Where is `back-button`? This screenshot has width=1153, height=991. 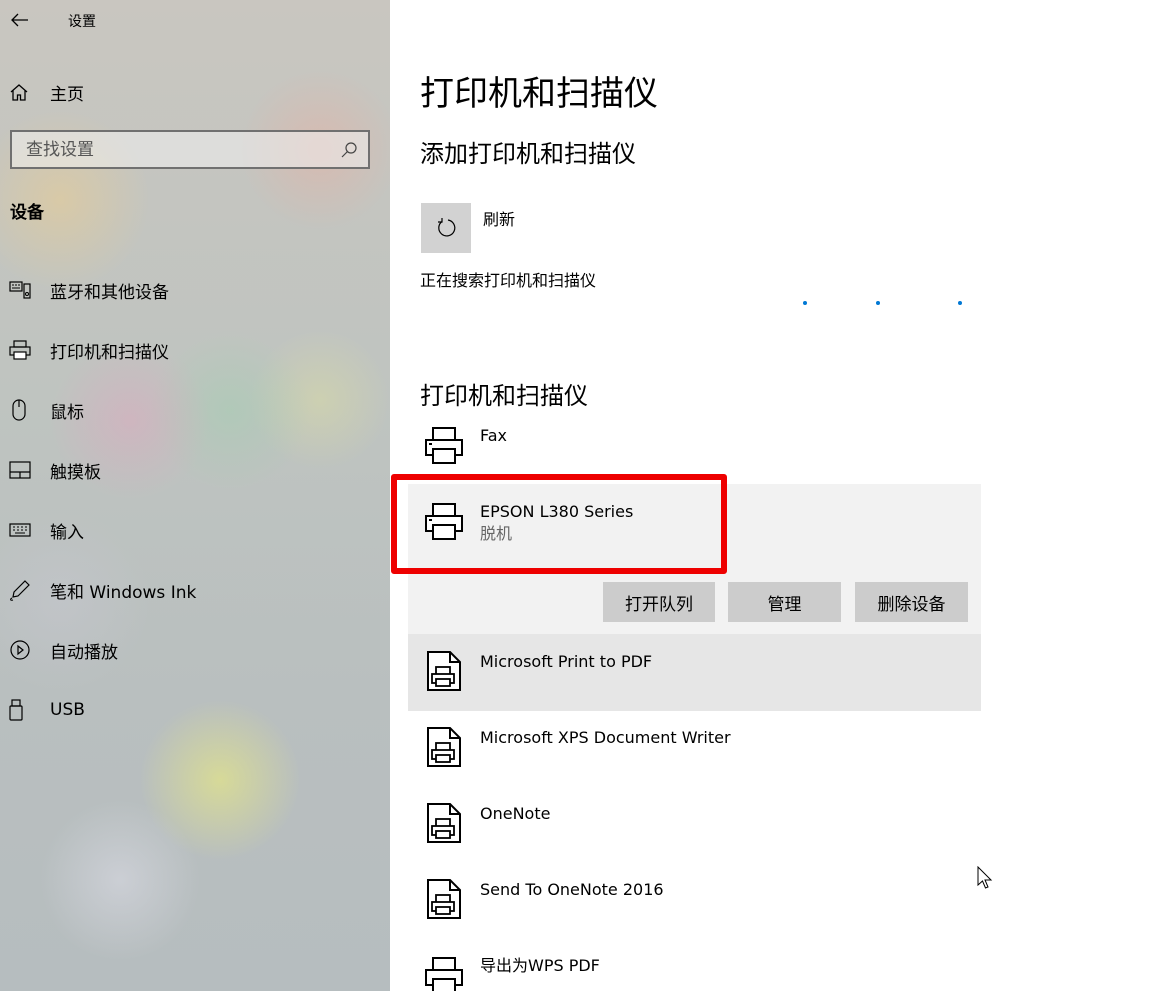
back-button is located at coordinates (20, 20).